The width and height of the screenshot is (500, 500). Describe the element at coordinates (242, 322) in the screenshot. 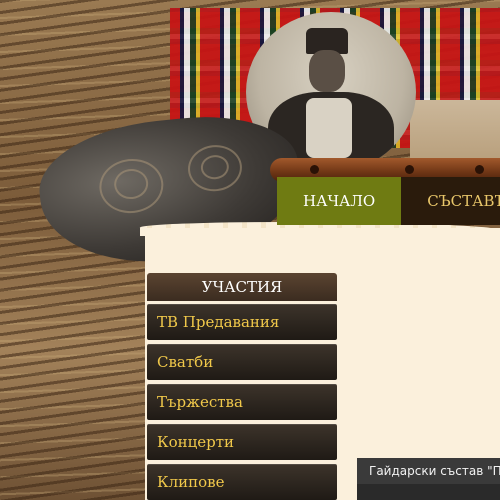

I see `sidebar-item-tv-shows: ТВ Предавания` at that location.